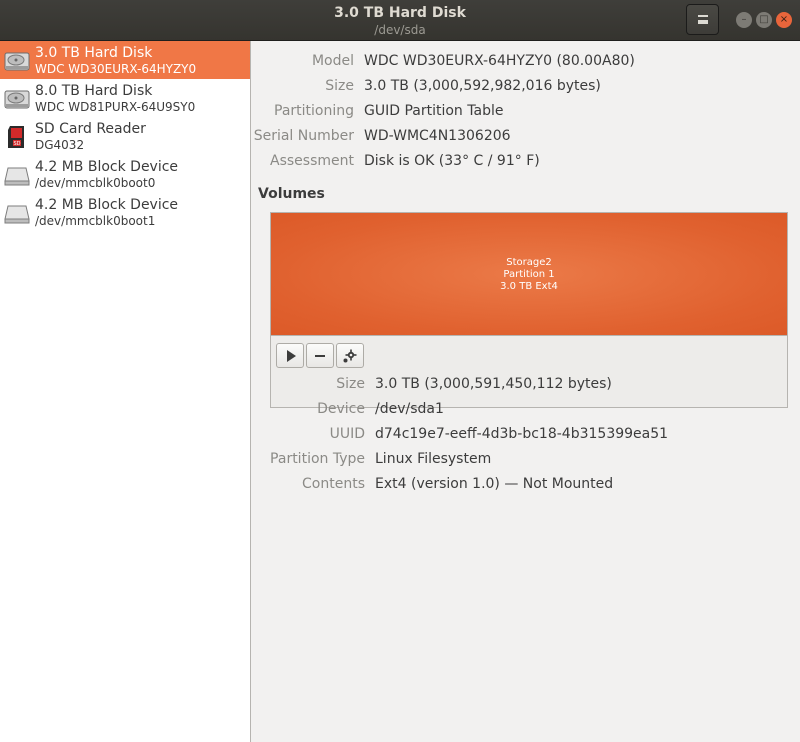  What do you see at coordinates (317, 459) in the screenshot?
I see `partition-type-label: Partition Type` at bounding box center [317, 459].